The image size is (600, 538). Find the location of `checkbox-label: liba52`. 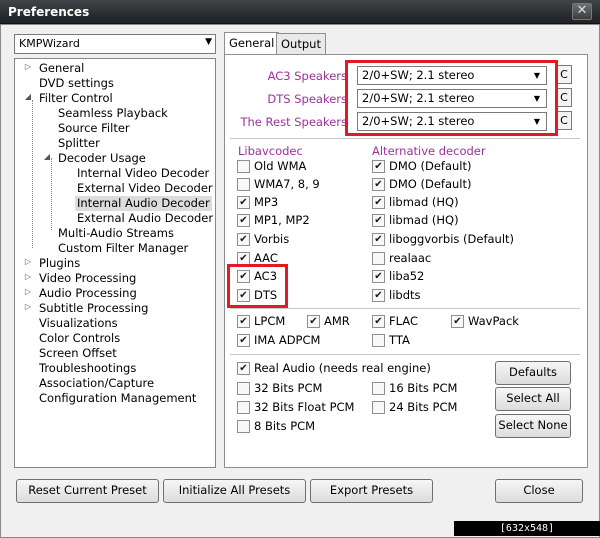

checkbox-label: liba52 is located at coordinates (407, 276).